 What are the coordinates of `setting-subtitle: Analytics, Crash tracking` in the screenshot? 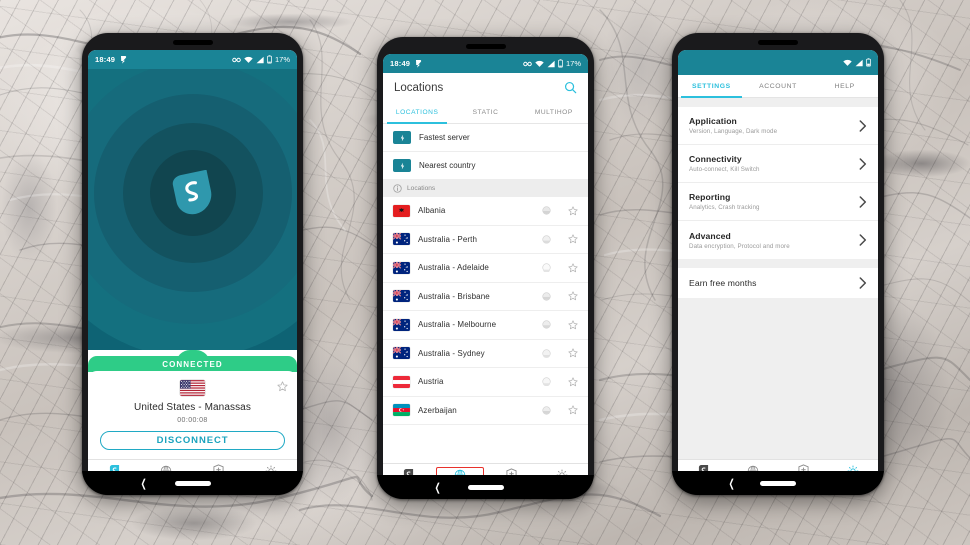 It's located at (724, 207).